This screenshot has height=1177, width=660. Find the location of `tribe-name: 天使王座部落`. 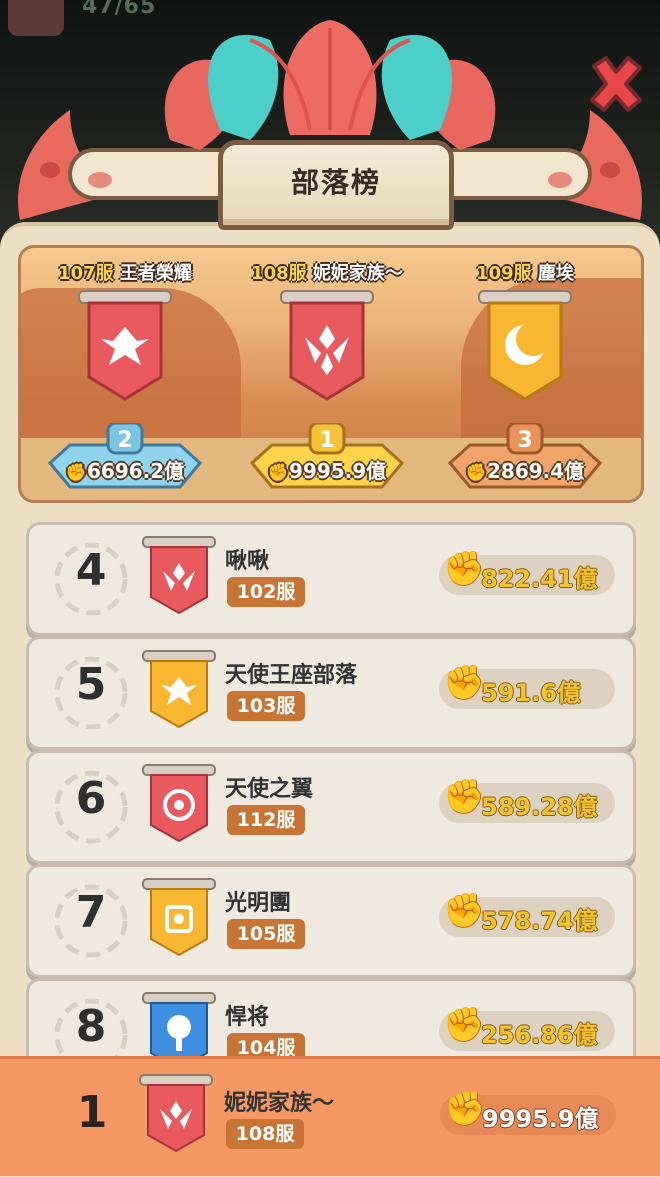

tribe-name: 天使王座部落 is located at coordinates (291, 675).